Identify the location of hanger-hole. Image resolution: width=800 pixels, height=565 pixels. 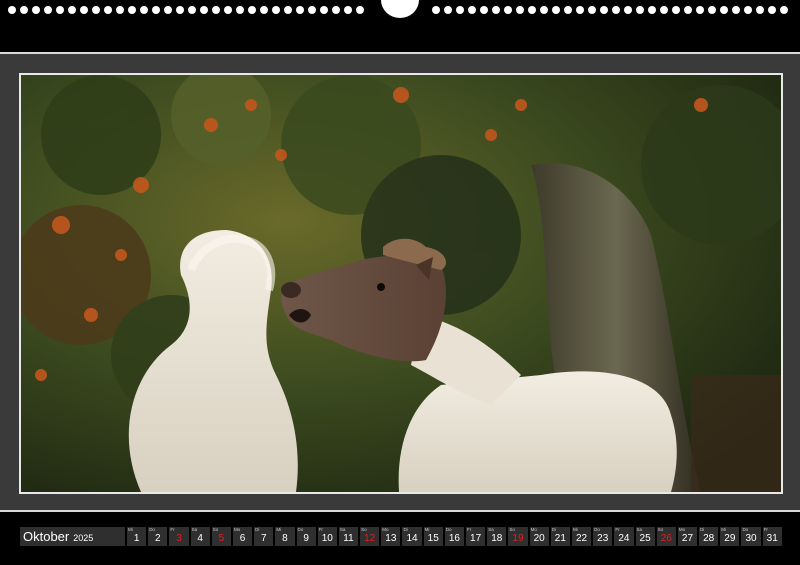
(400, 9).